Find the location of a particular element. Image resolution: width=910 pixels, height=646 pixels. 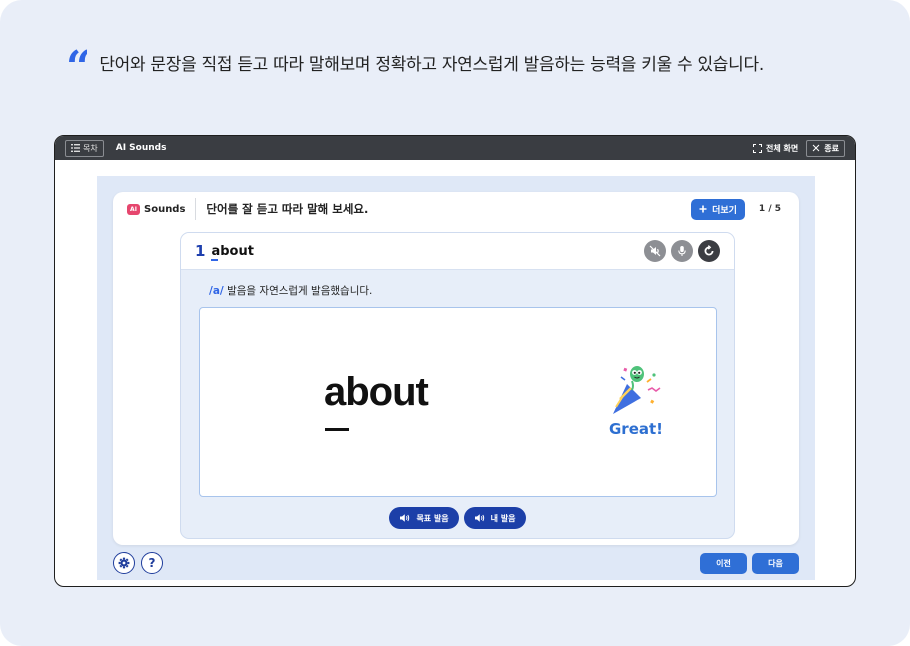

audio-controls: 목표 발음 내 발음 is located at coordinates (457, 518).